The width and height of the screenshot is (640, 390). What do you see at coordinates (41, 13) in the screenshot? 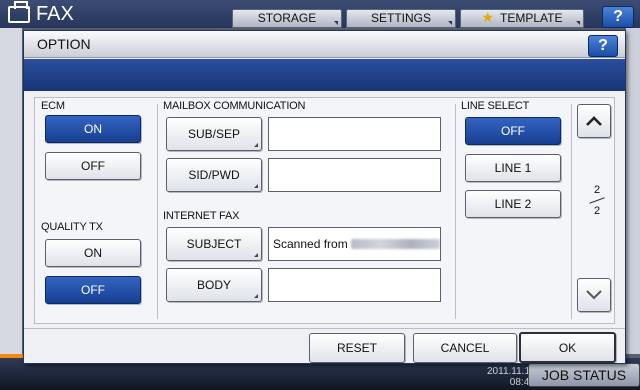
I see `app-title: FAX` at bounding box center [41, 13].